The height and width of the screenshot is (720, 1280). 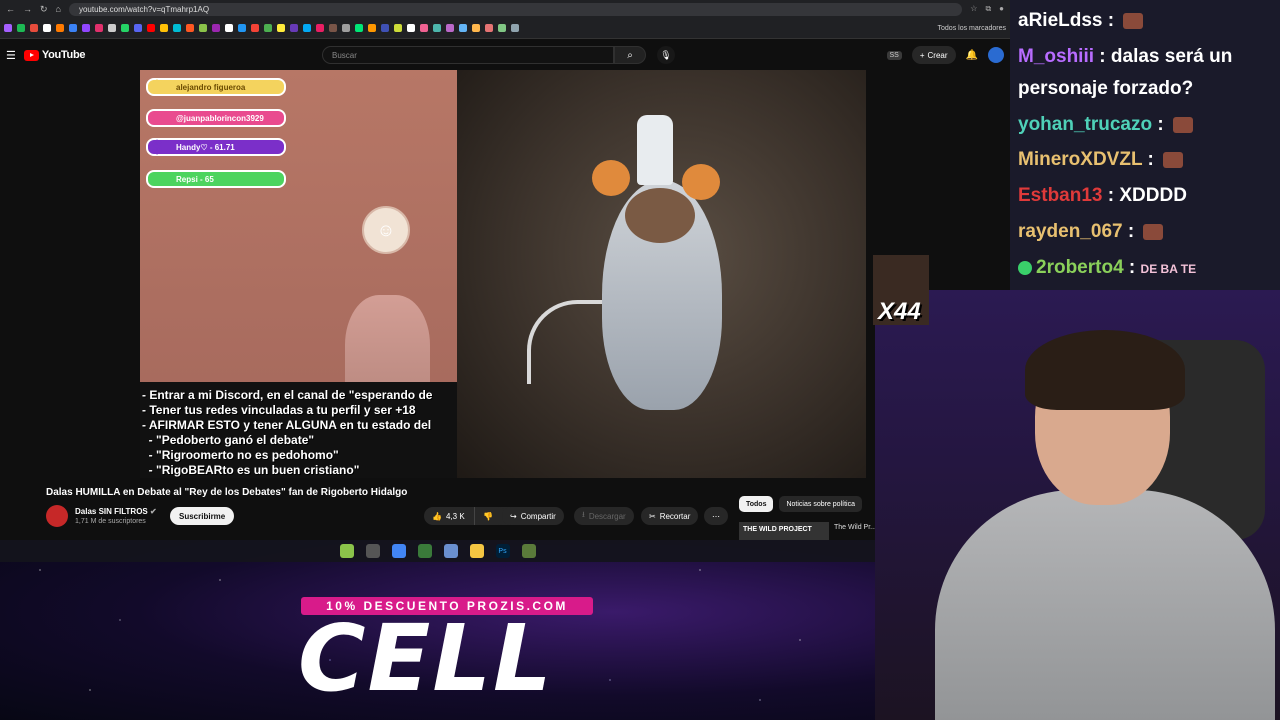 I want to click on recommended-thumbnail: THE WILD PROJECT, so click(x=784, y=531).